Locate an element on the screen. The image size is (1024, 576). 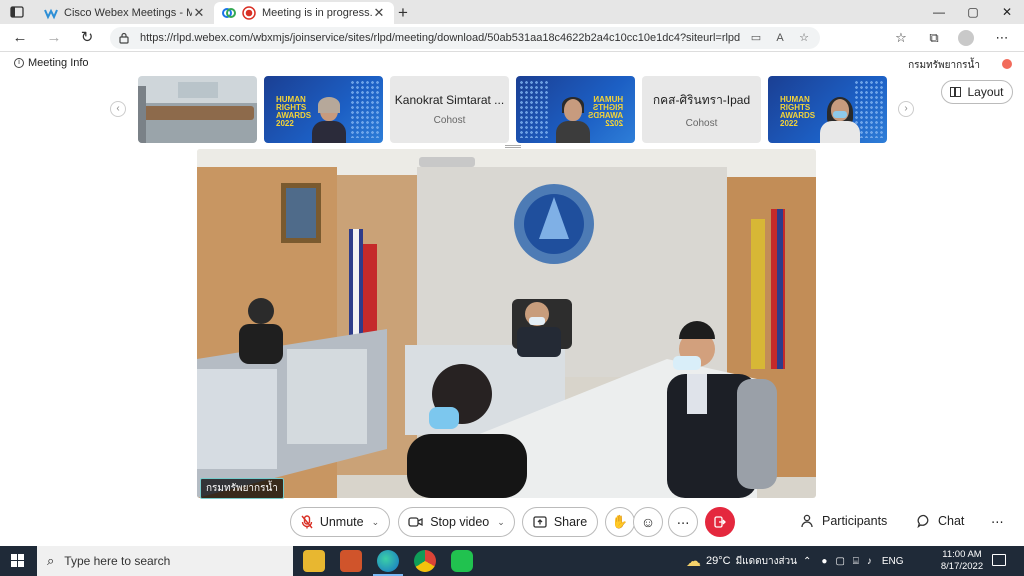
unmute-button: Unmute ⌄ is located at coordinates (340, 522).